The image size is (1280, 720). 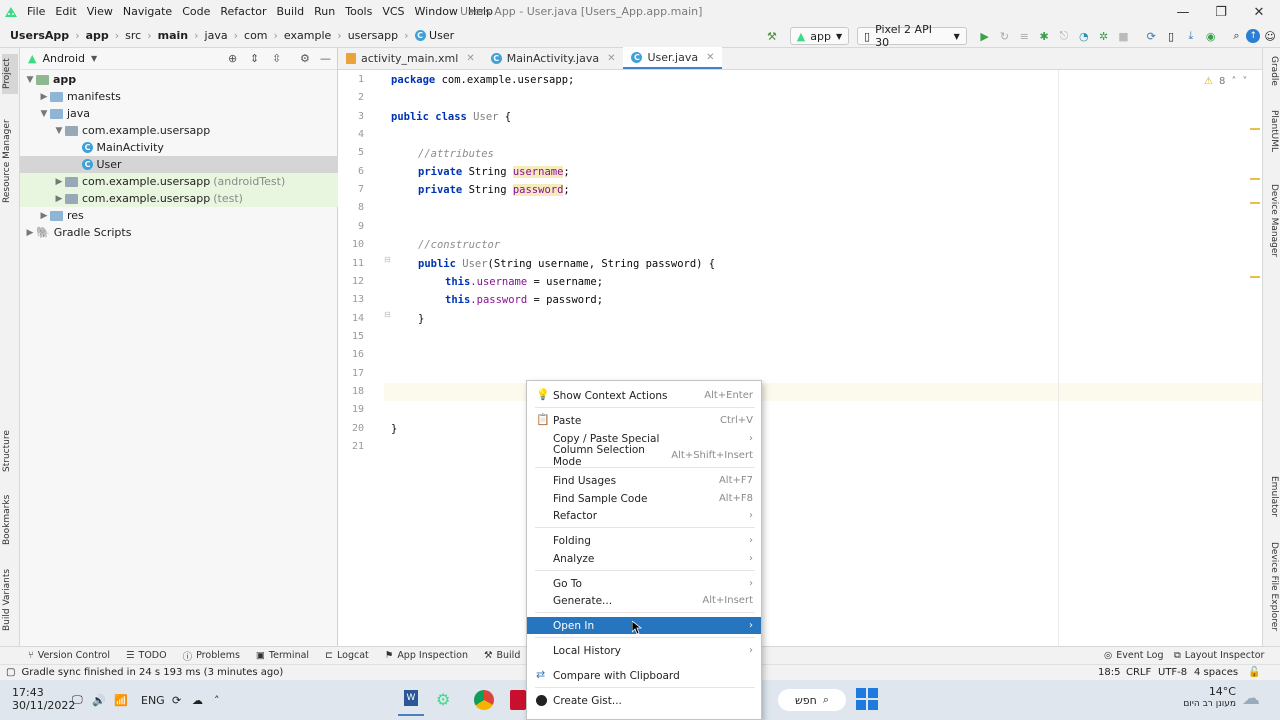 What do you see at coordinates (1216, 672) in the screenshot?
I see `indent-setting: 4 spaces` at bounding box center [1216, 672].